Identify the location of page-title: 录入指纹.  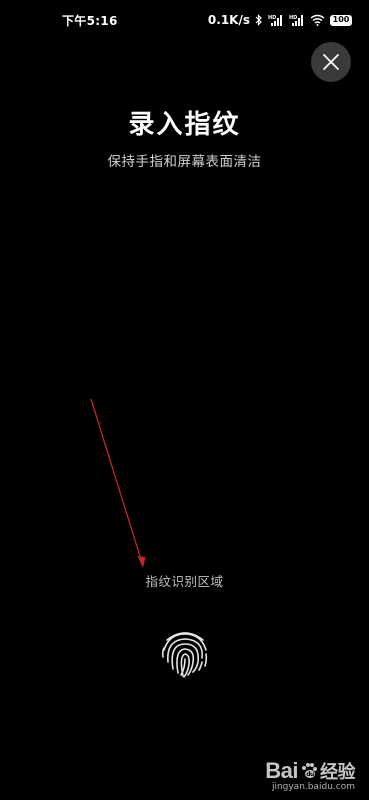
(184, 125).